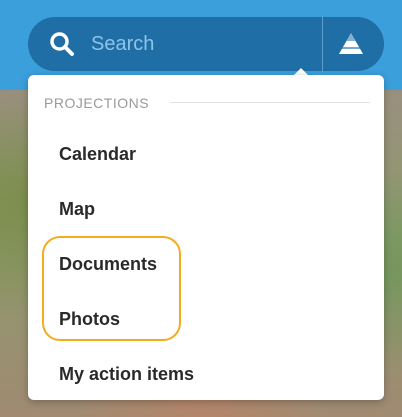  Describe the element at coordinates (351, 43) in the screenshot. I see `app-logo-icon` at that location.